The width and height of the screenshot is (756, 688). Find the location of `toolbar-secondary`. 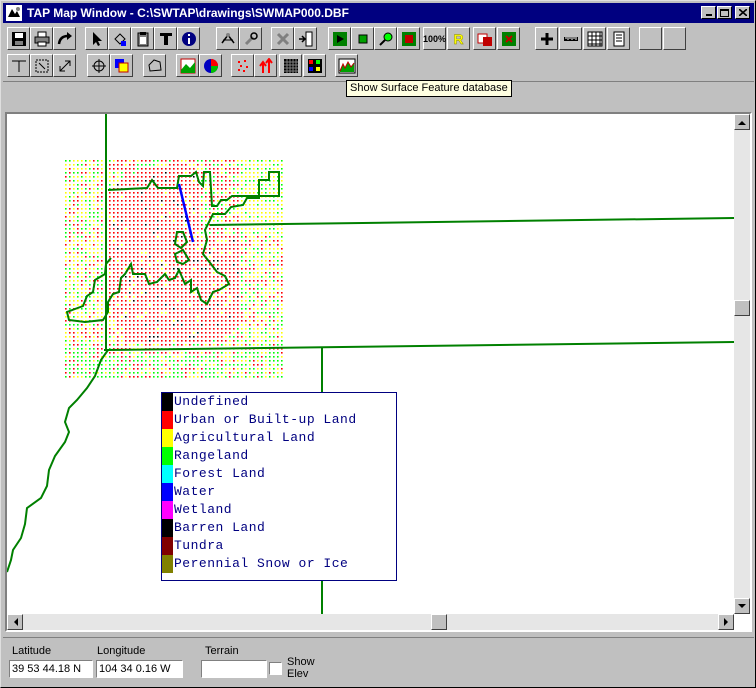

toolbar-secondary is located at coordinates (378, 66).